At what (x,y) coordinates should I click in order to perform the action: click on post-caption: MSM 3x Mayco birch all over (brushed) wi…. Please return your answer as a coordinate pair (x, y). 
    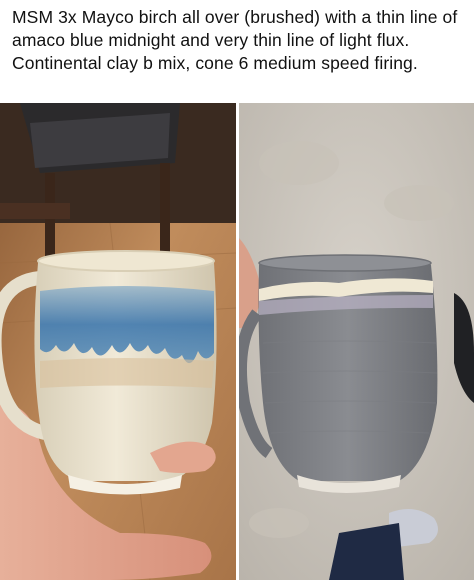
    Looking at the image, I should click on (235, 40).